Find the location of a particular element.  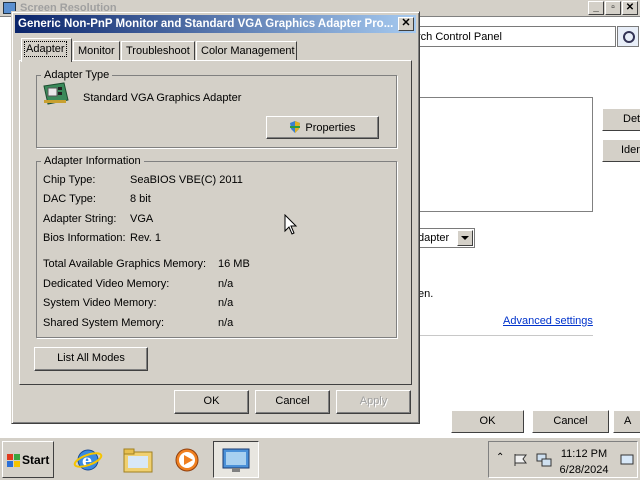

tab-adapter: Adapter is located at coordinates (46, 50).